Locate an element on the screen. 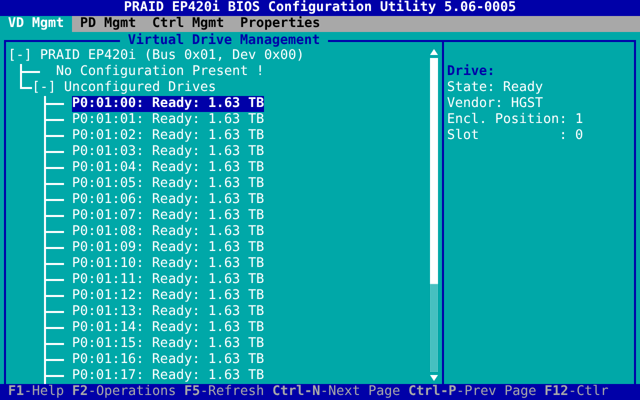 This screenshot has width=640, height=400. tree-item: P0:01:16: Ready: 1.63 TB is located at coordinates (168, 360).